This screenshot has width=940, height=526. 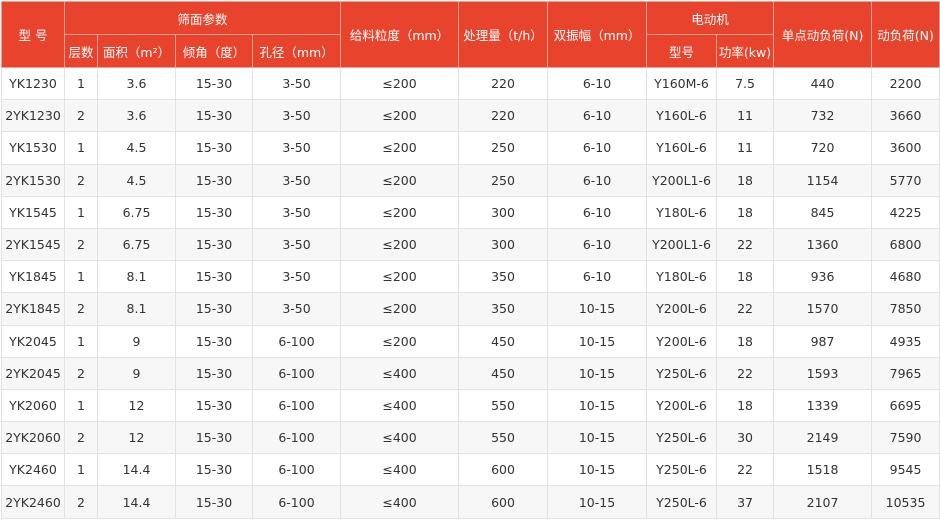 I want to click on model-cell: 2YK2045, so click(x=33, y=373).